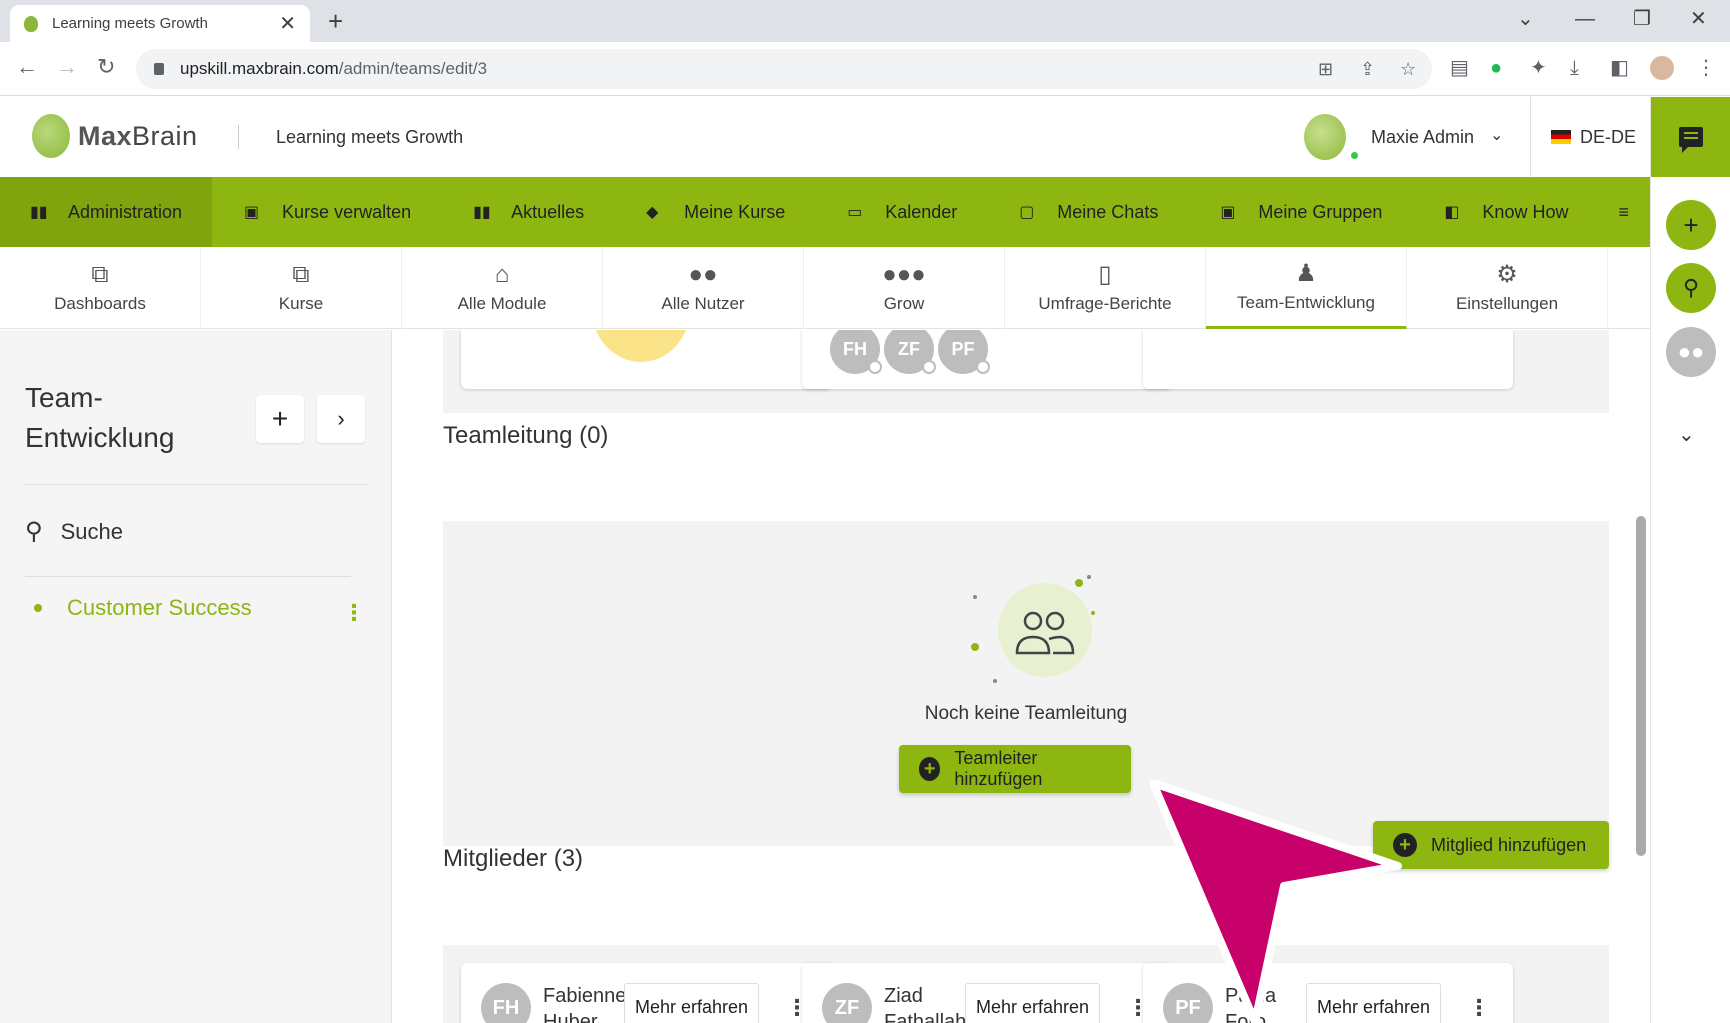 The width and height of the screenshot is (1730, 1023). Describe the element at coordinates (526, 435) in the screenshot. I see `leadership-title: Teamleitung (0)` at that location.